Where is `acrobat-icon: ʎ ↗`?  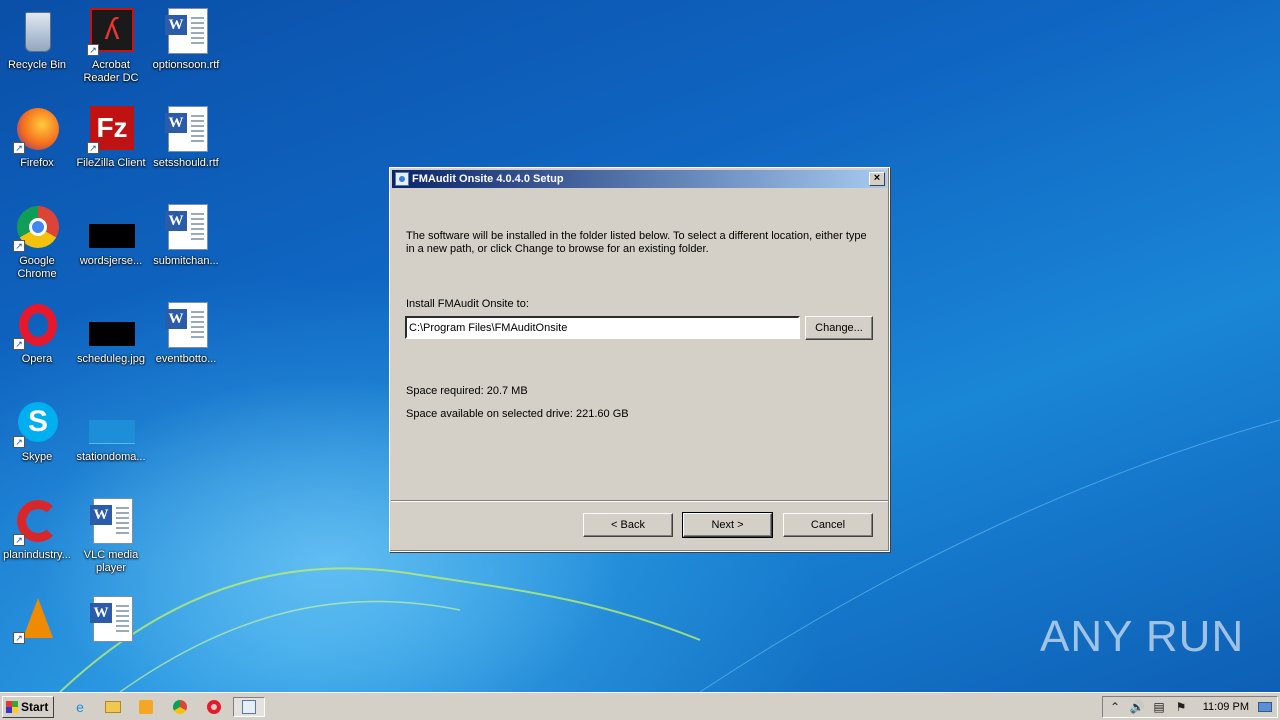 acrobat-icon: ʎ ↗ is located at coordinates (111, 32).